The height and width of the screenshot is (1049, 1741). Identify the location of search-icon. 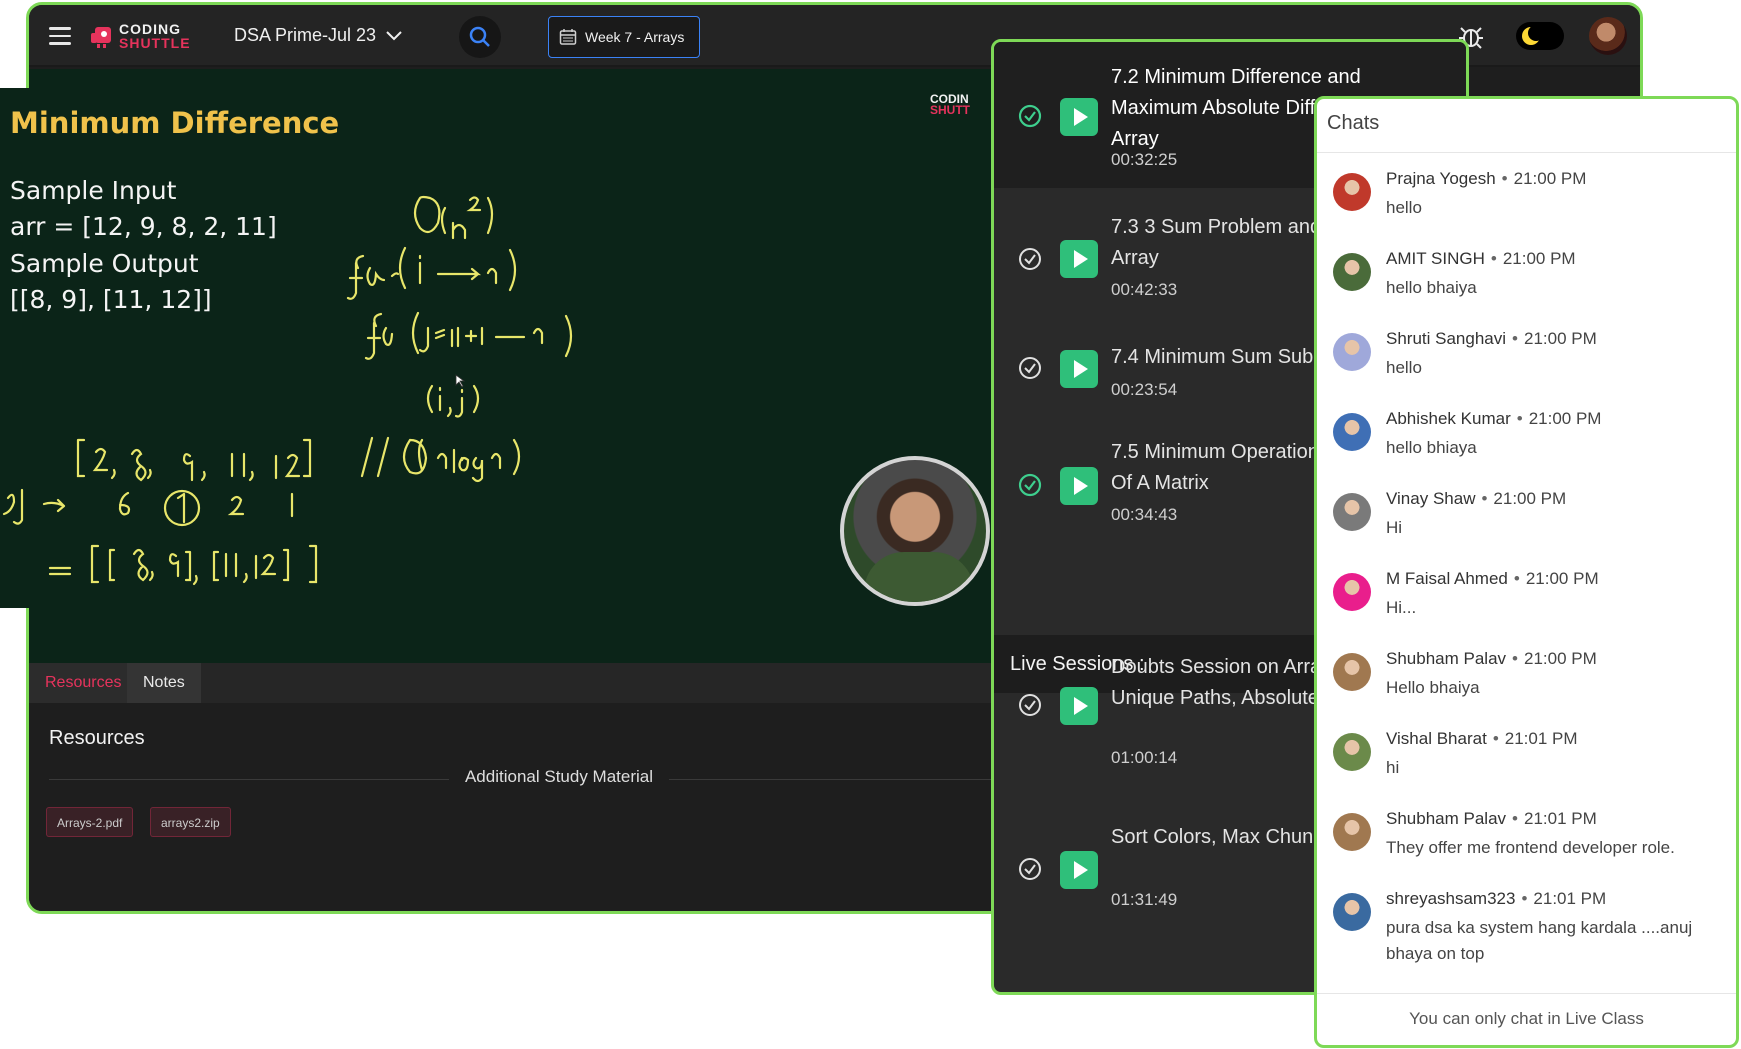
(479, 36).